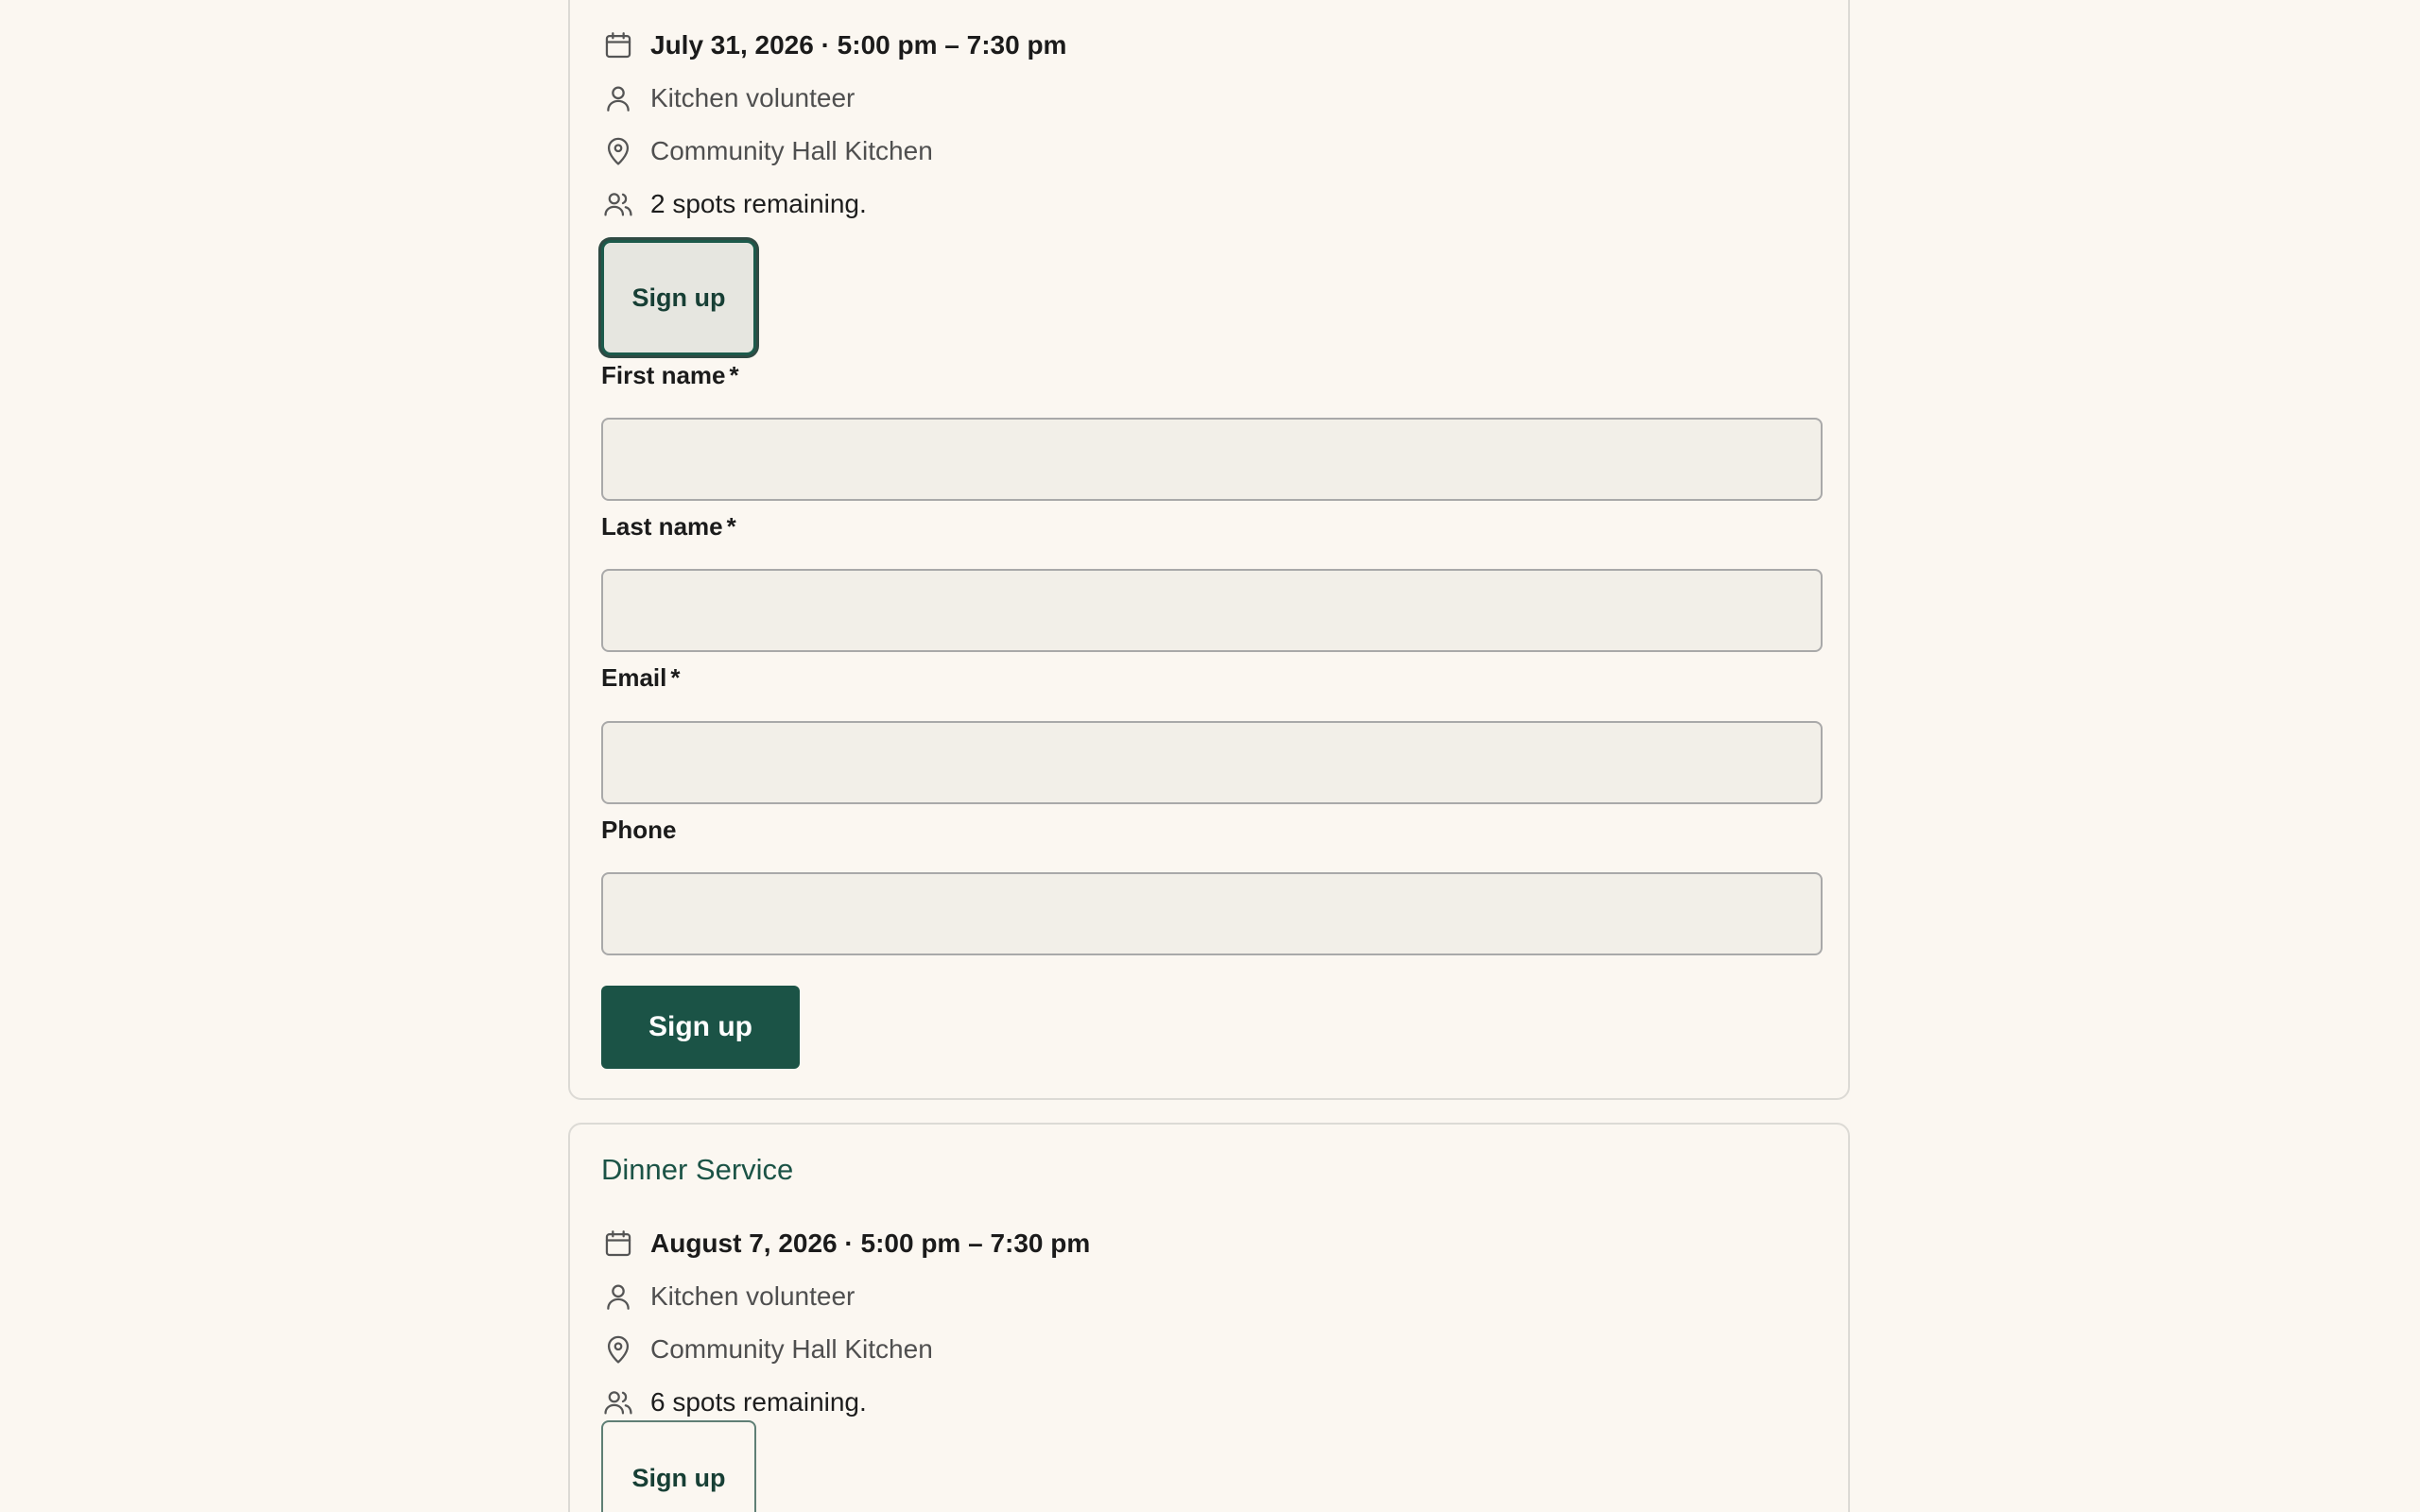 The width and height of the screenshot is (2420, 1512). I want to click on shift-spots-row: 2 spots remaining., so click(734, 204).